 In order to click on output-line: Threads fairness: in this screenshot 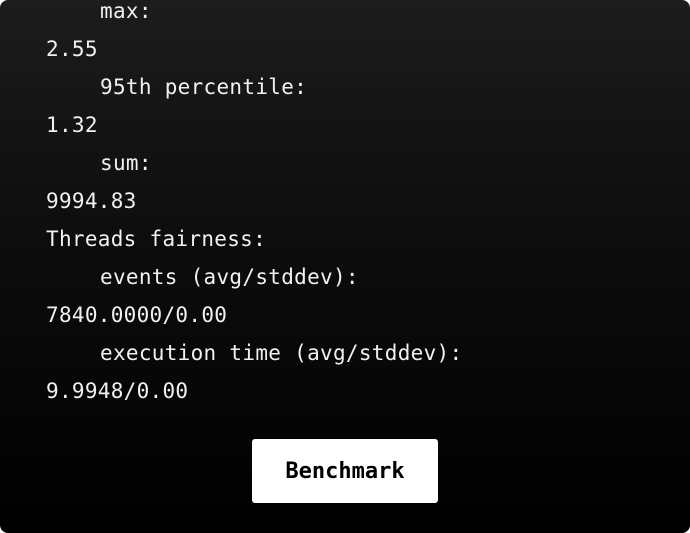, I will do `click(156, 239)`.